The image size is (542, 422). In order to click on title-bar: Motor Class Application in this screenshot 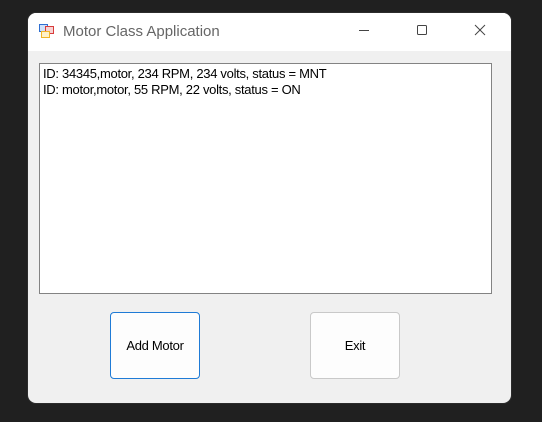, I will do `click(269, 32)`.